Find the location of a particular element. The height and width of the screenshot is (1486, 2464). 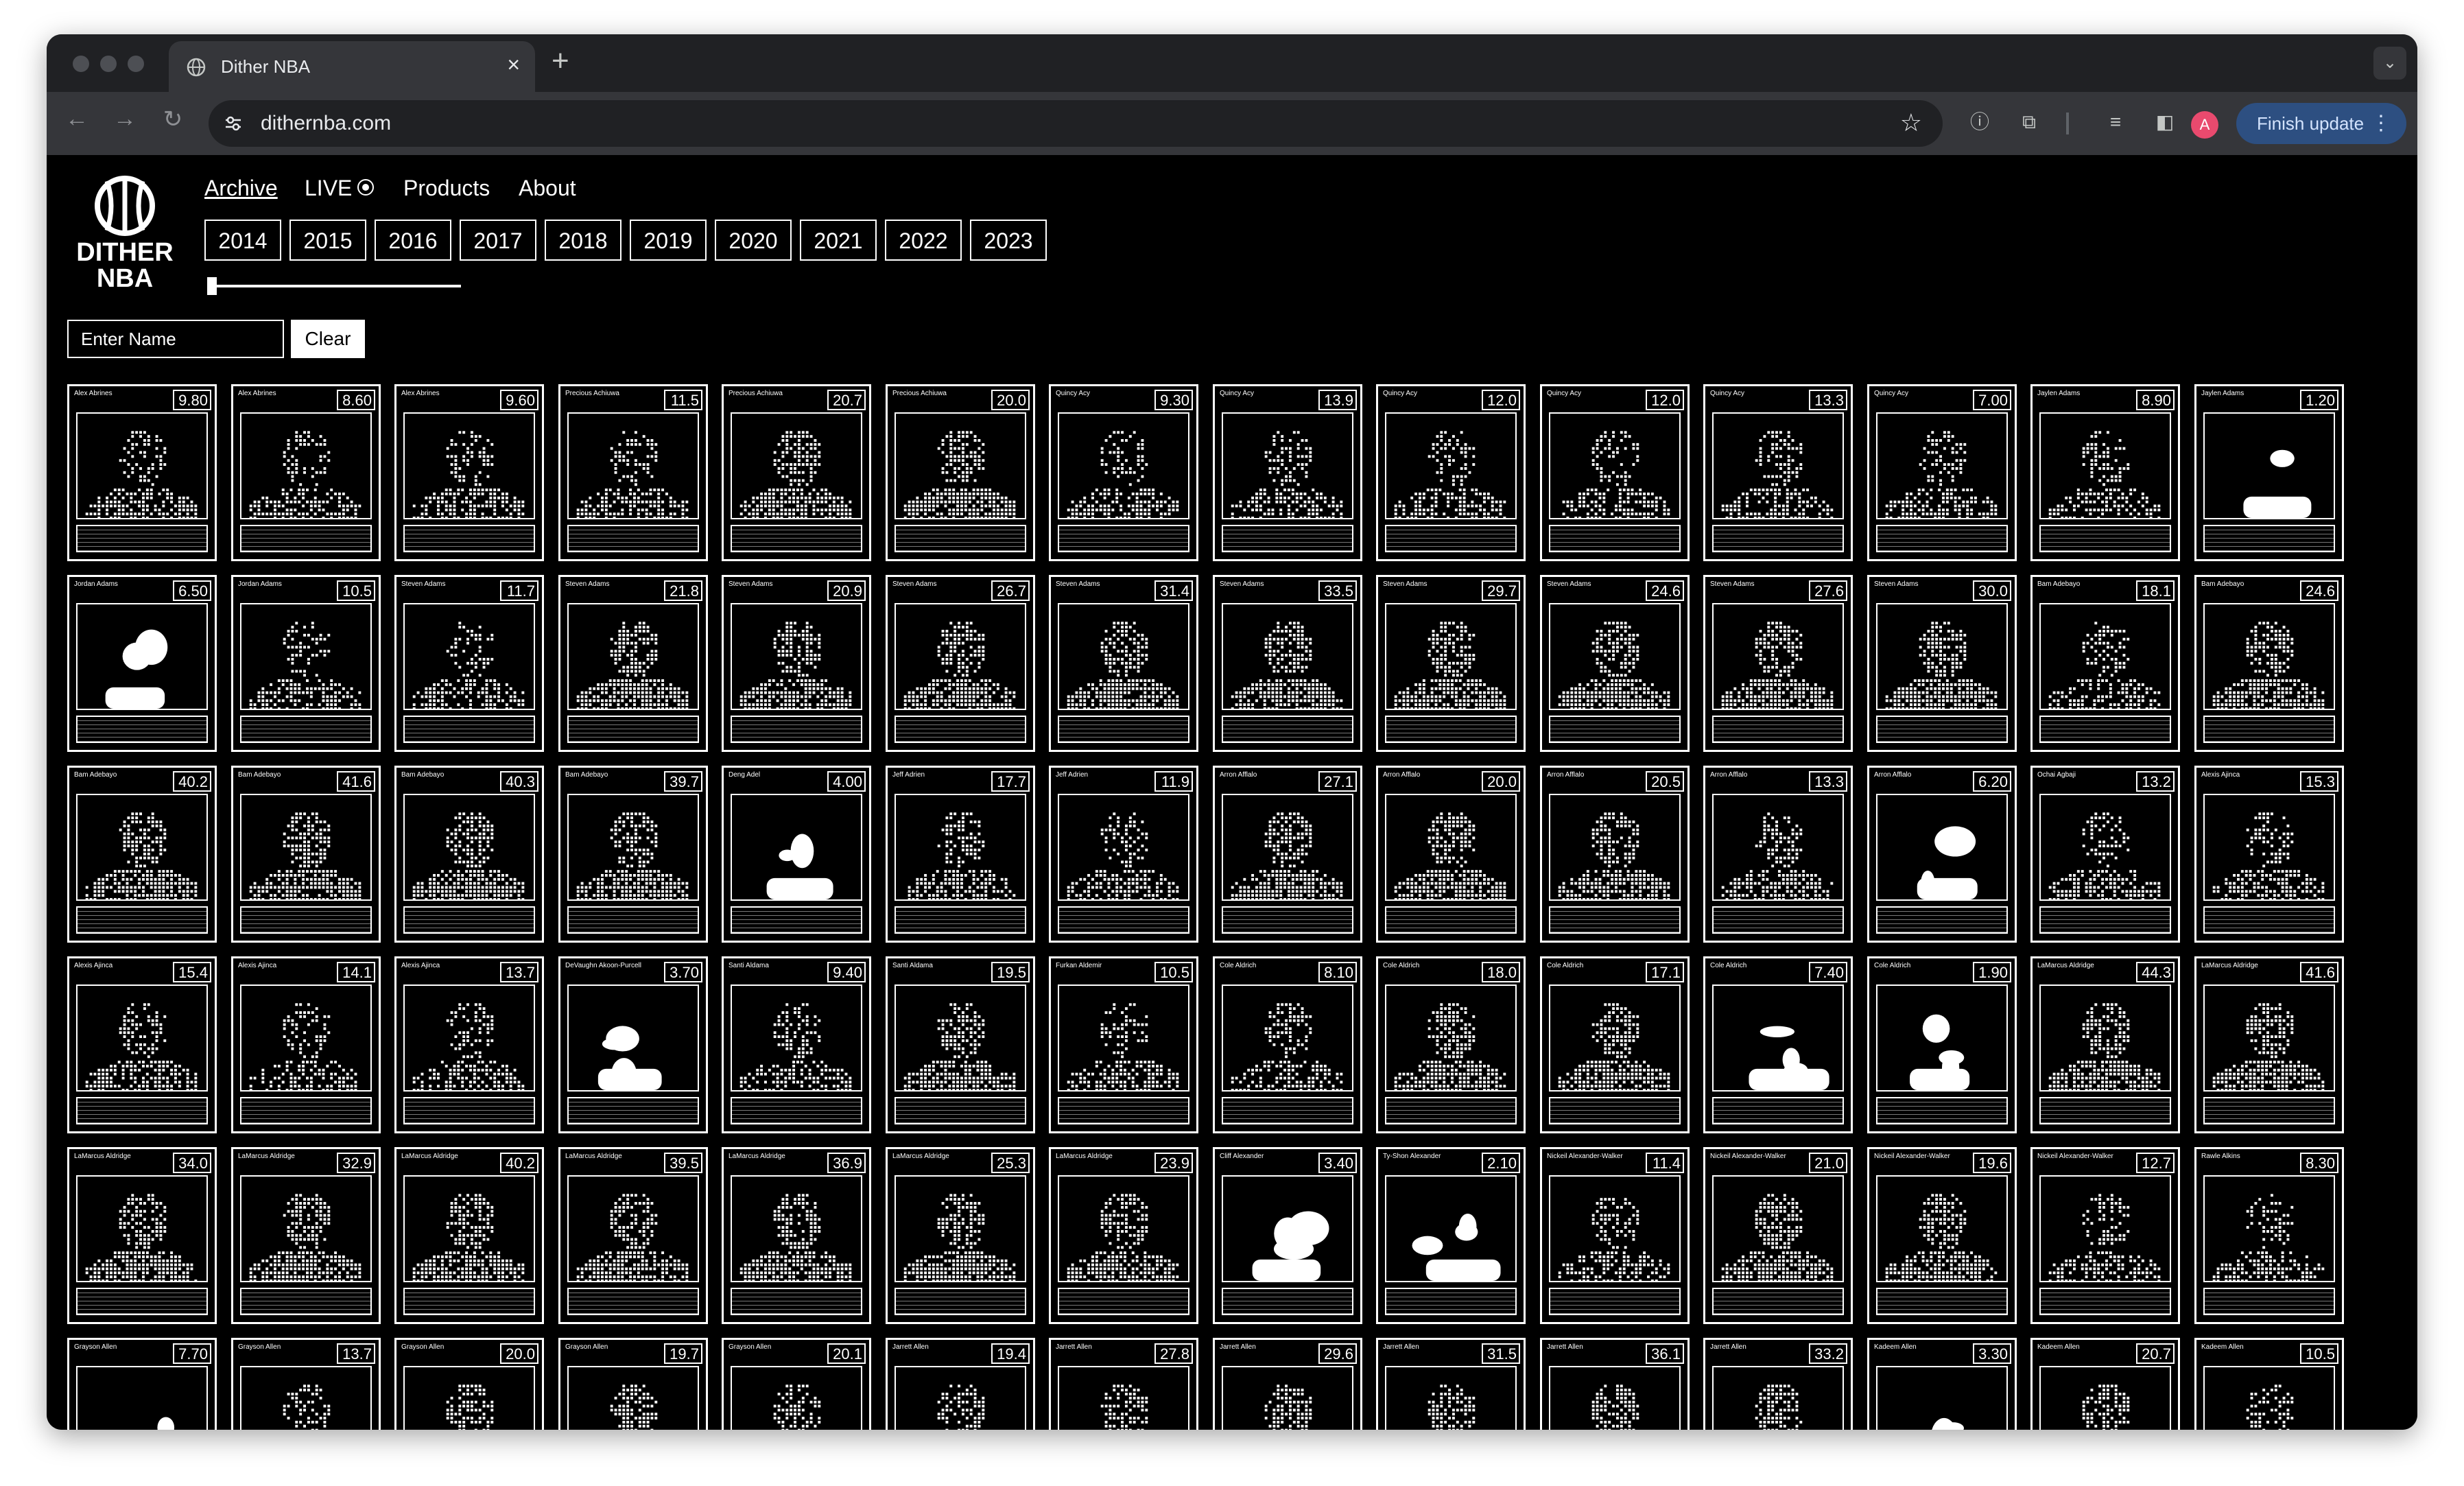

window-zoom-control is located at coordinates (136, 64).